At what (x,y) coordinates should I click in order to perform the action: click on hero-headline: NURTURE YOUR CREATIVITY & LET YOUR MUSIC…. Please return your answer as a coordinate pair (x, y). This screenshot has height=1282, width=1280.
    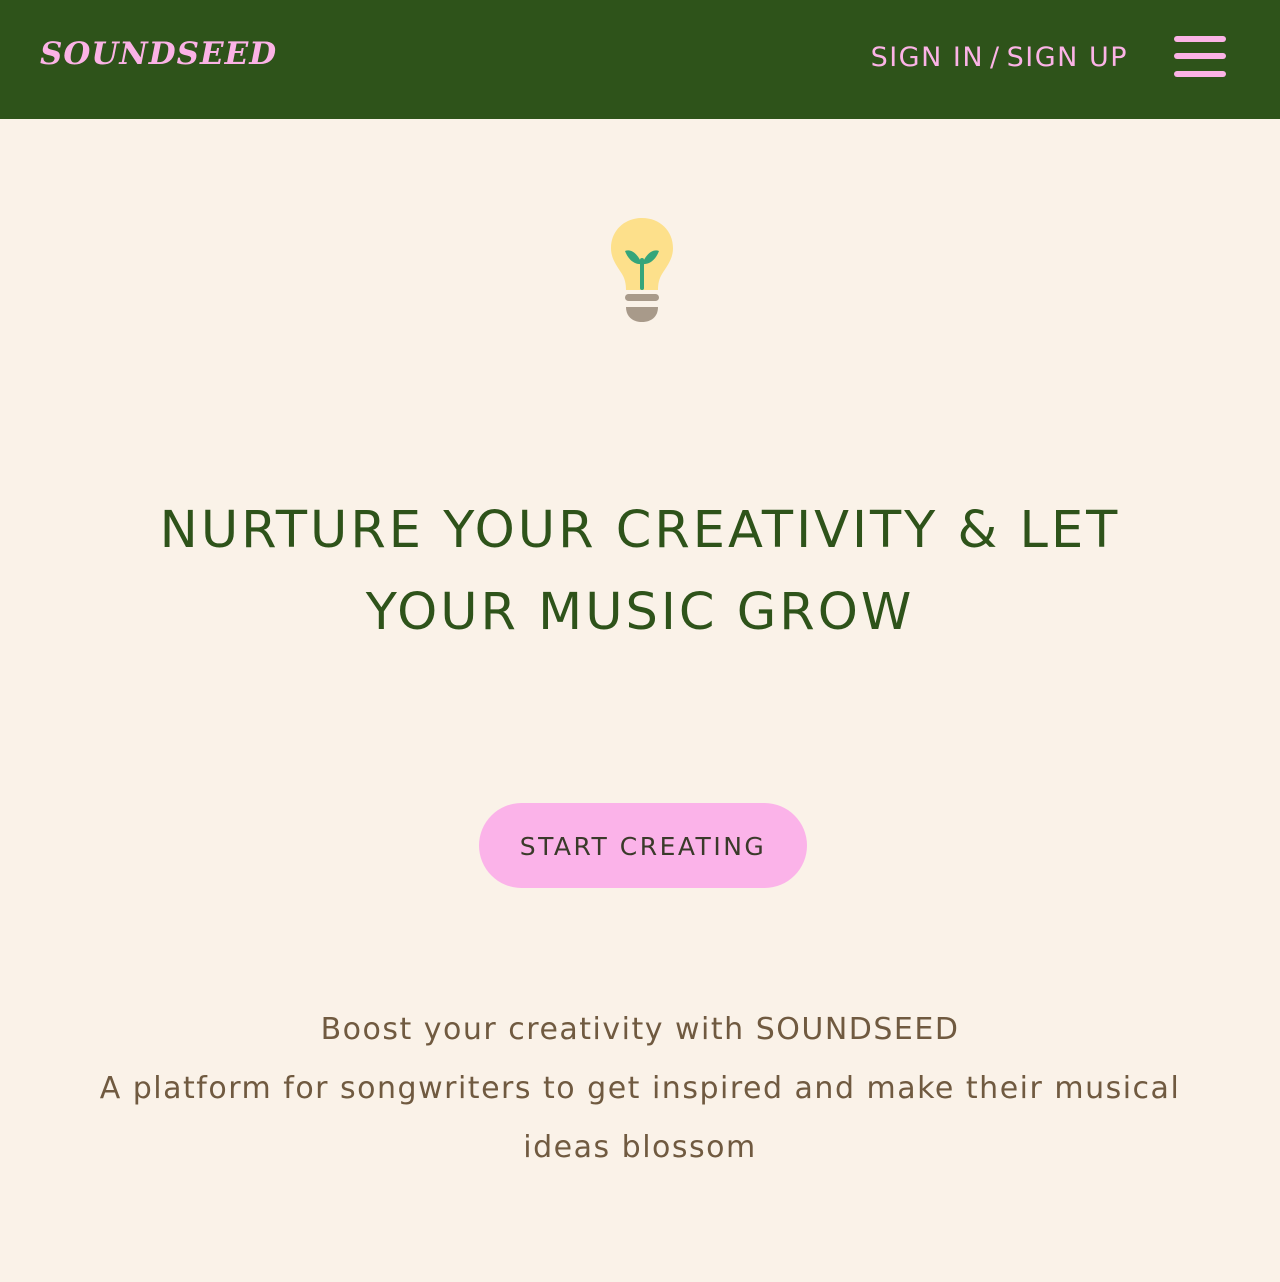
    Looking at the image, I should click on (640, 571).